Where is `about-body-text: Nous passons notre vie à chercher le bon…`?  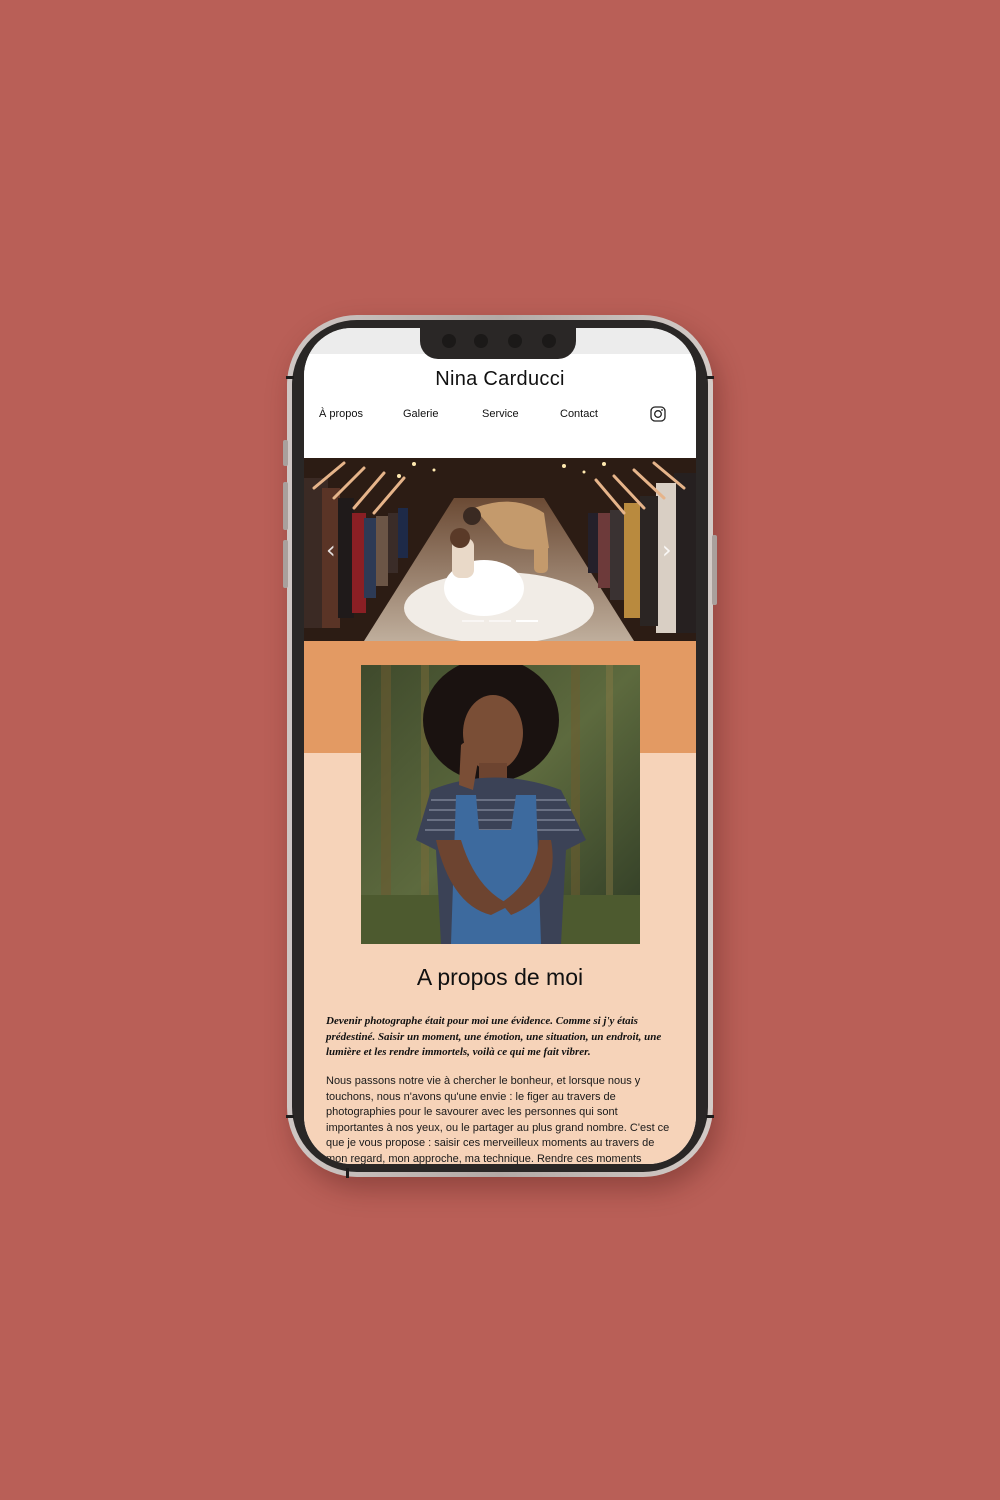
about-body-text: Nous passons notre vie à chercher le bon… is located at coordinates (498, 1119).